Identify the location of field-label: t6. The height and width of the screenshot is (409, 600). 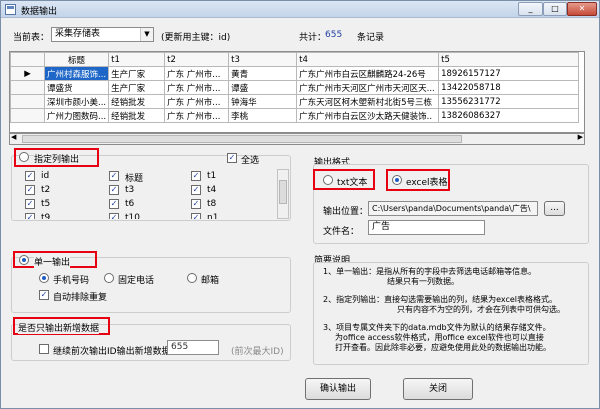
(130, 204).